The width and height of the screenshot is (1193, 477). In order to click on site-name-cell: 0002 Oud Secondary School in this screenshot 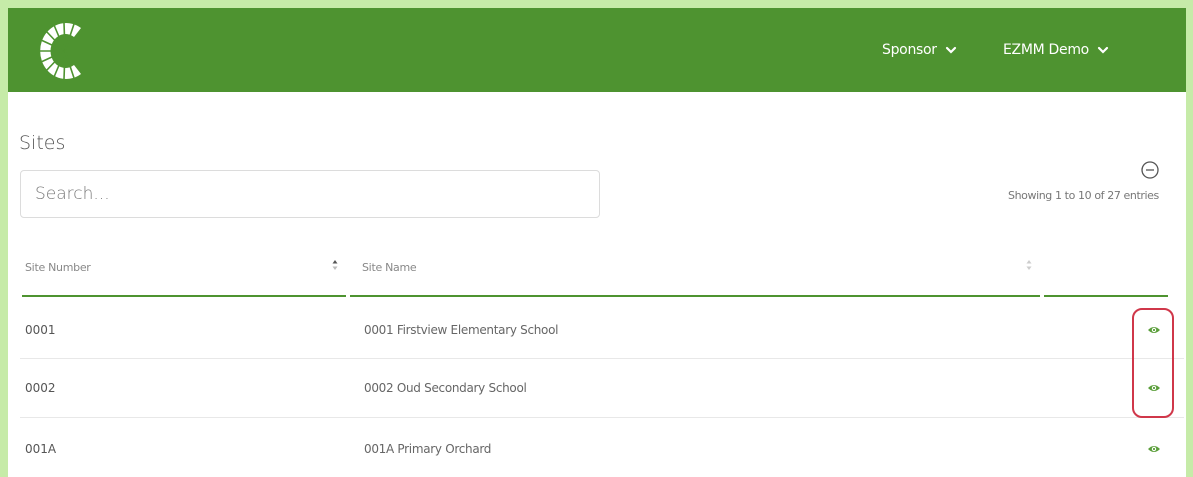, I will do `click(445, 388)`.